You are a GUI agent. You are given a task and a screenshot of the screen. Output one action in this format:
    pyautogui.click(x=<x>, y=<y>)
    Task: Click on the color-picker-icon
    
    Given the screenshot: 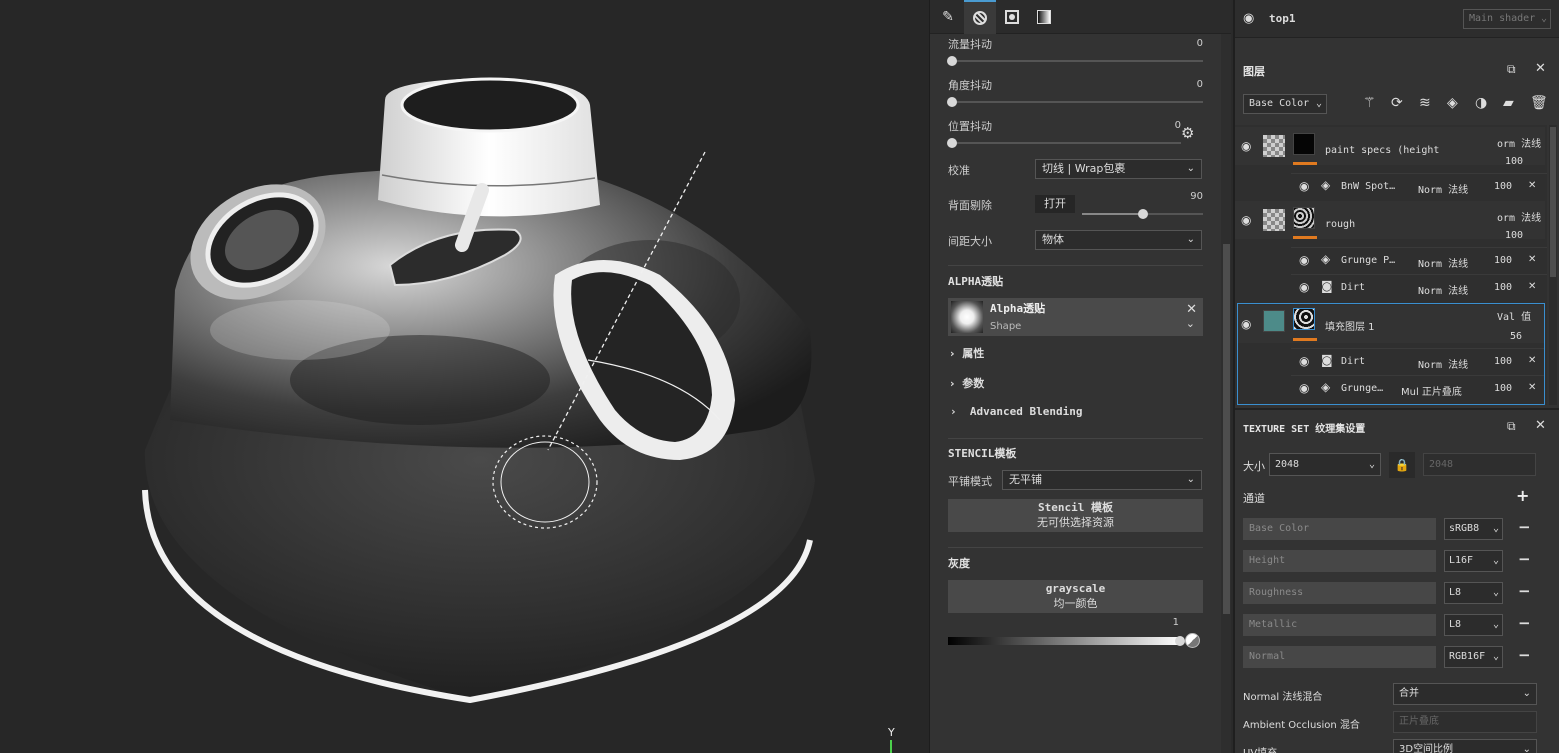 What is the action you would take?
    pyautogui.click(x=1192, y=640)
    